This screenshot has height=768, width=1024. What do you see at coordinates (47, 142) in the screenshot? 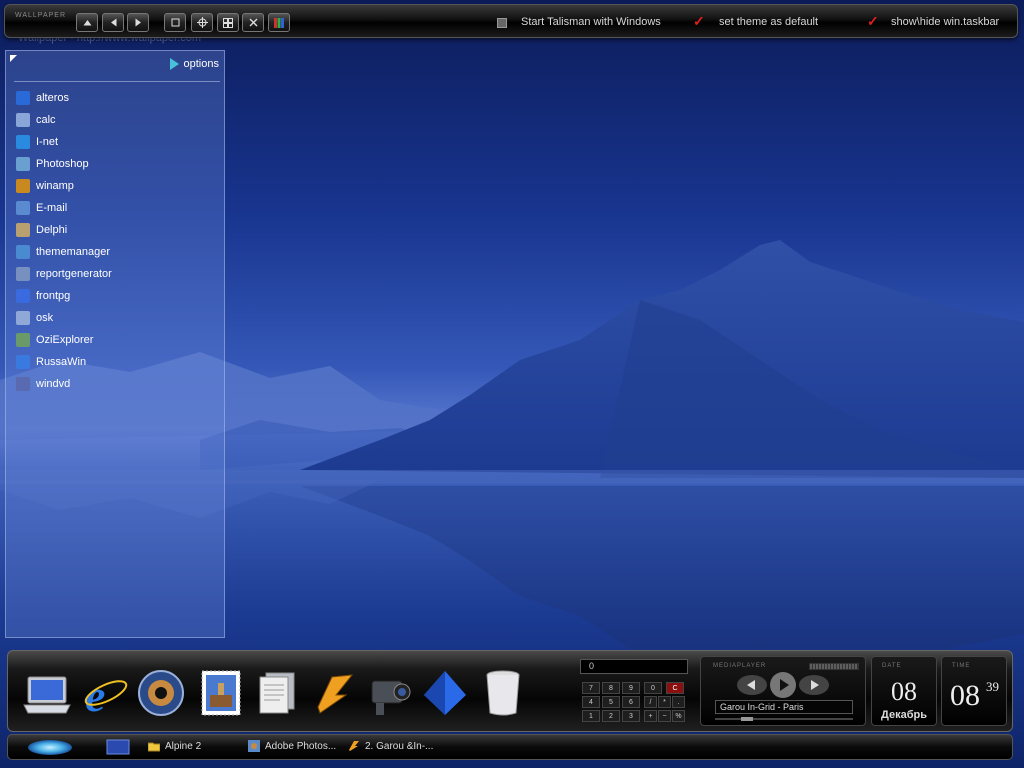
I see `launcher-item-label: I-net` at bounding box center [47, 142].